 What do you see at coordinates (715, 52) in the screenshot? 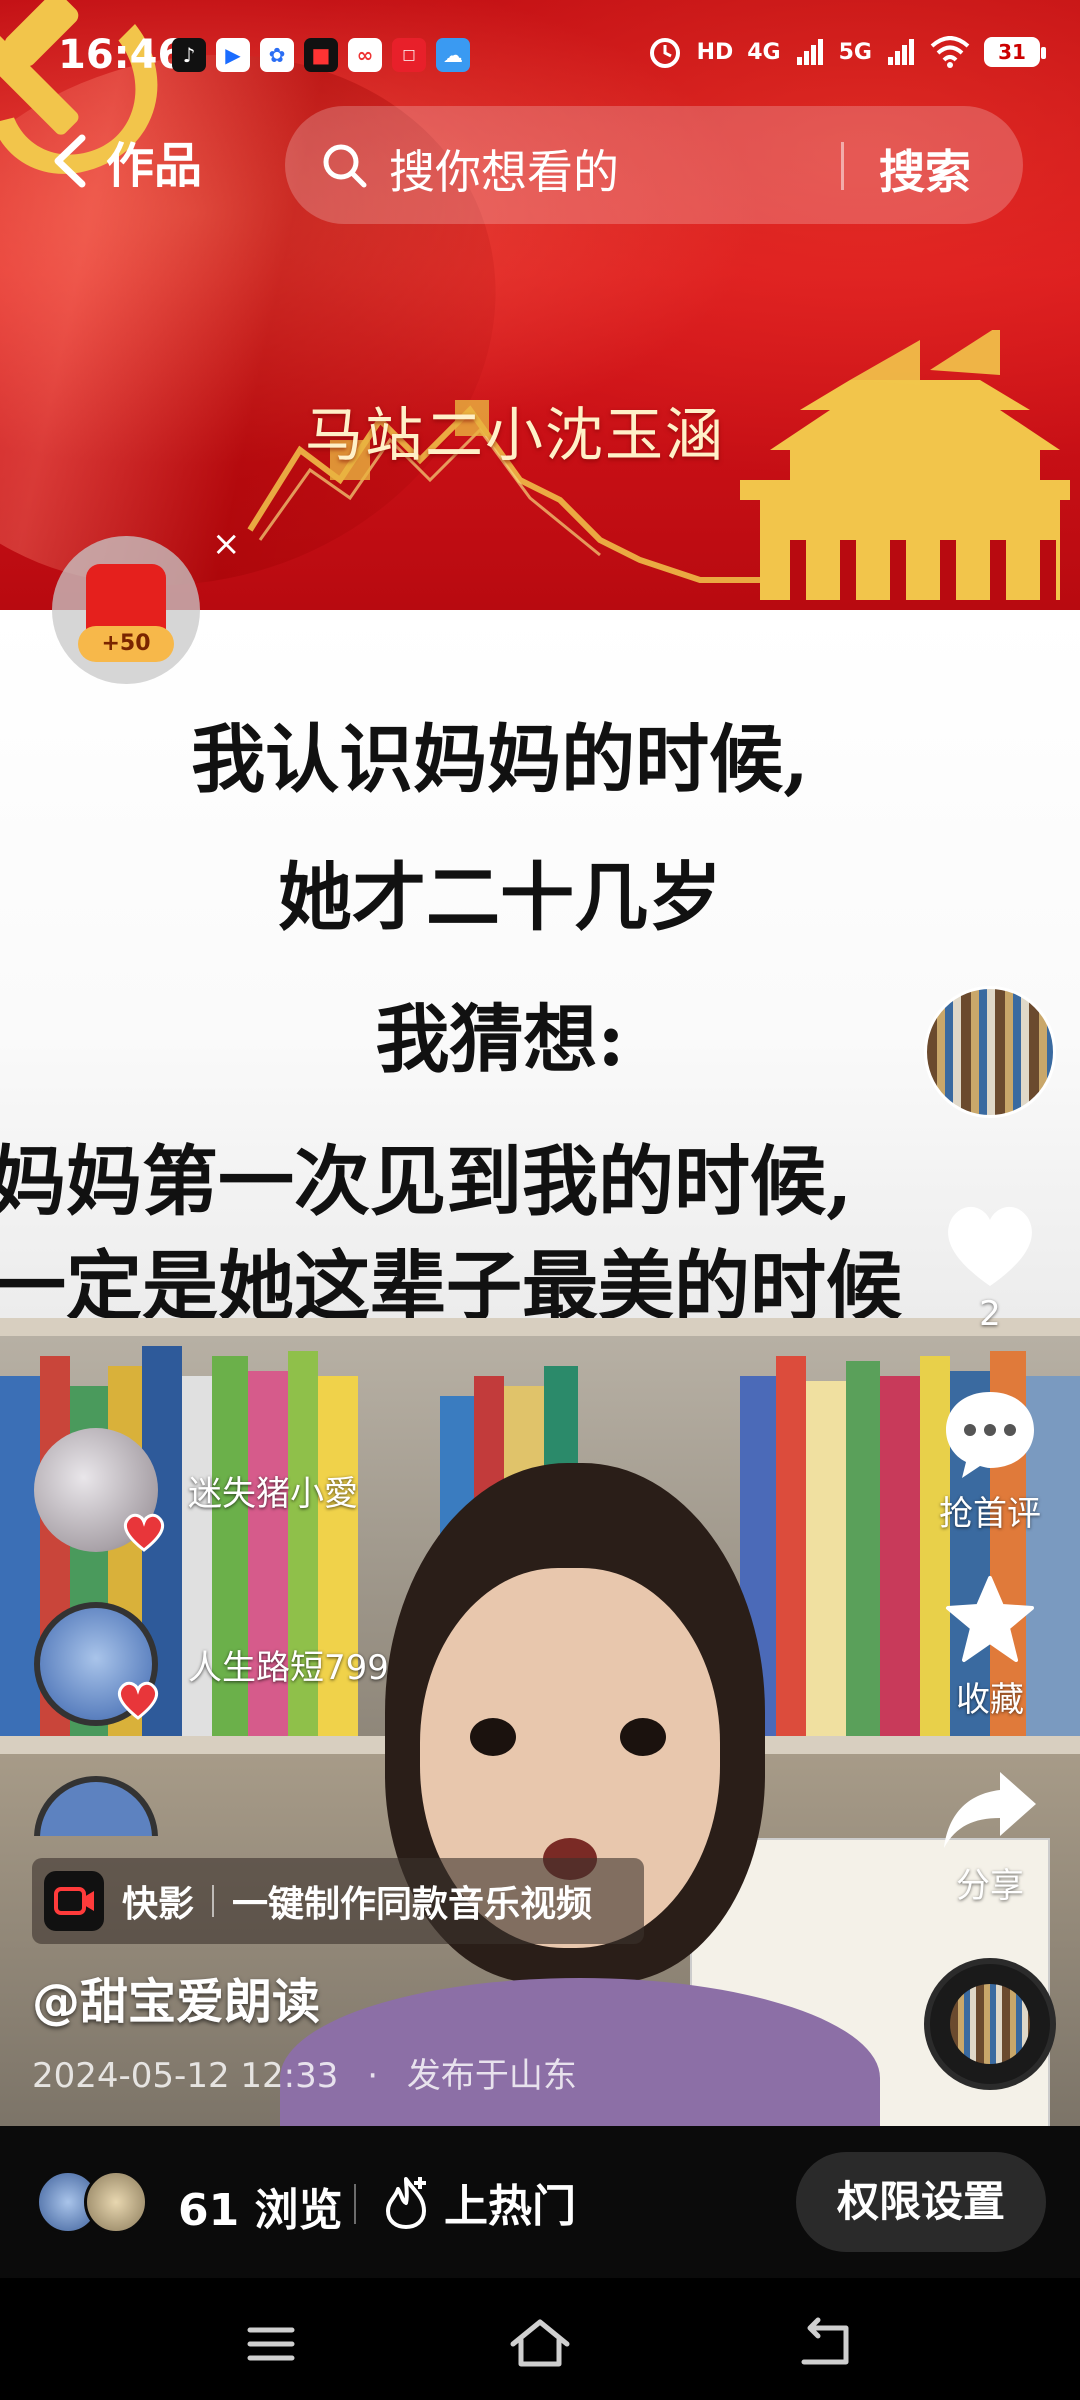
I see `hd-label: HD` at bounding box center [715, 52].